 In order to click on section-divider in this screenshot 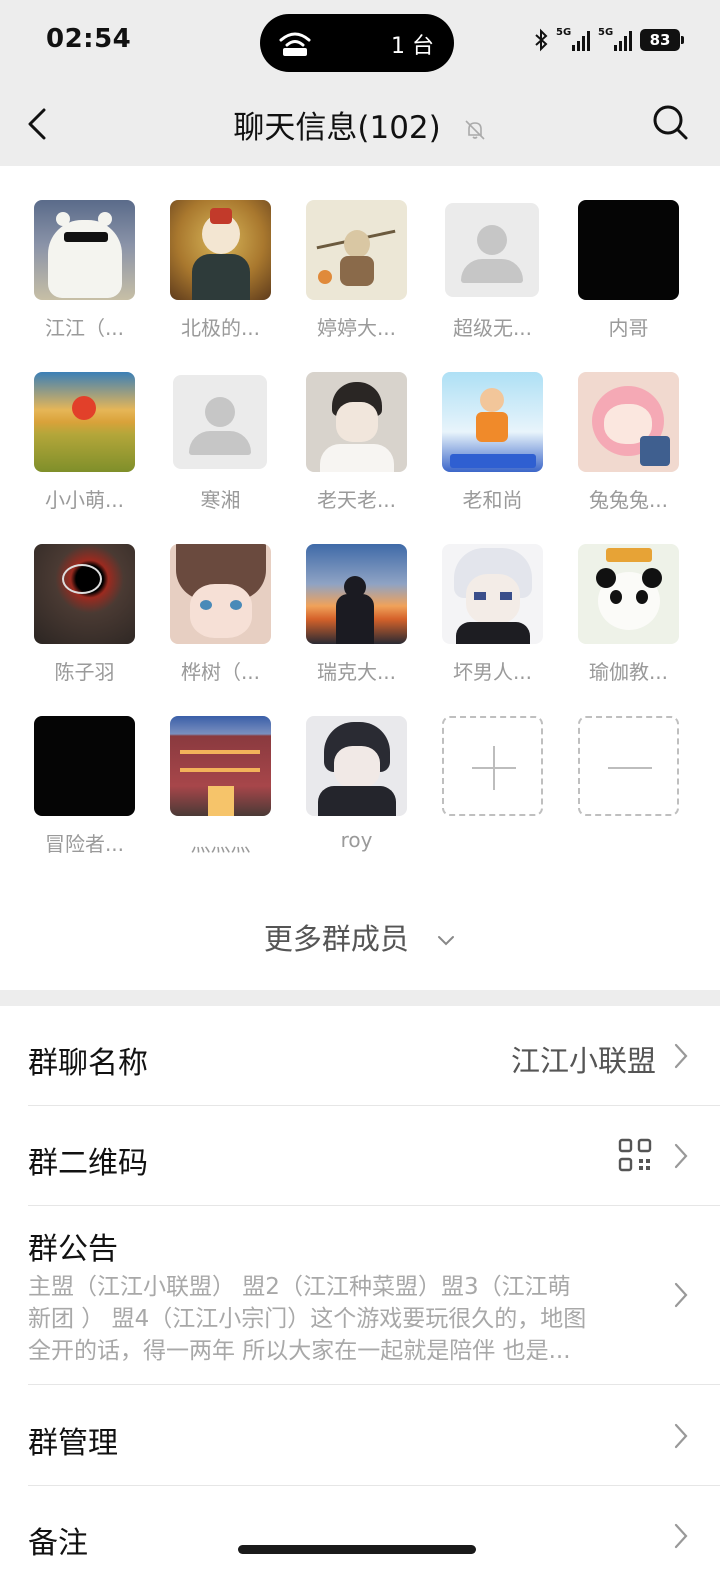, I will do `click(360, 998)`.